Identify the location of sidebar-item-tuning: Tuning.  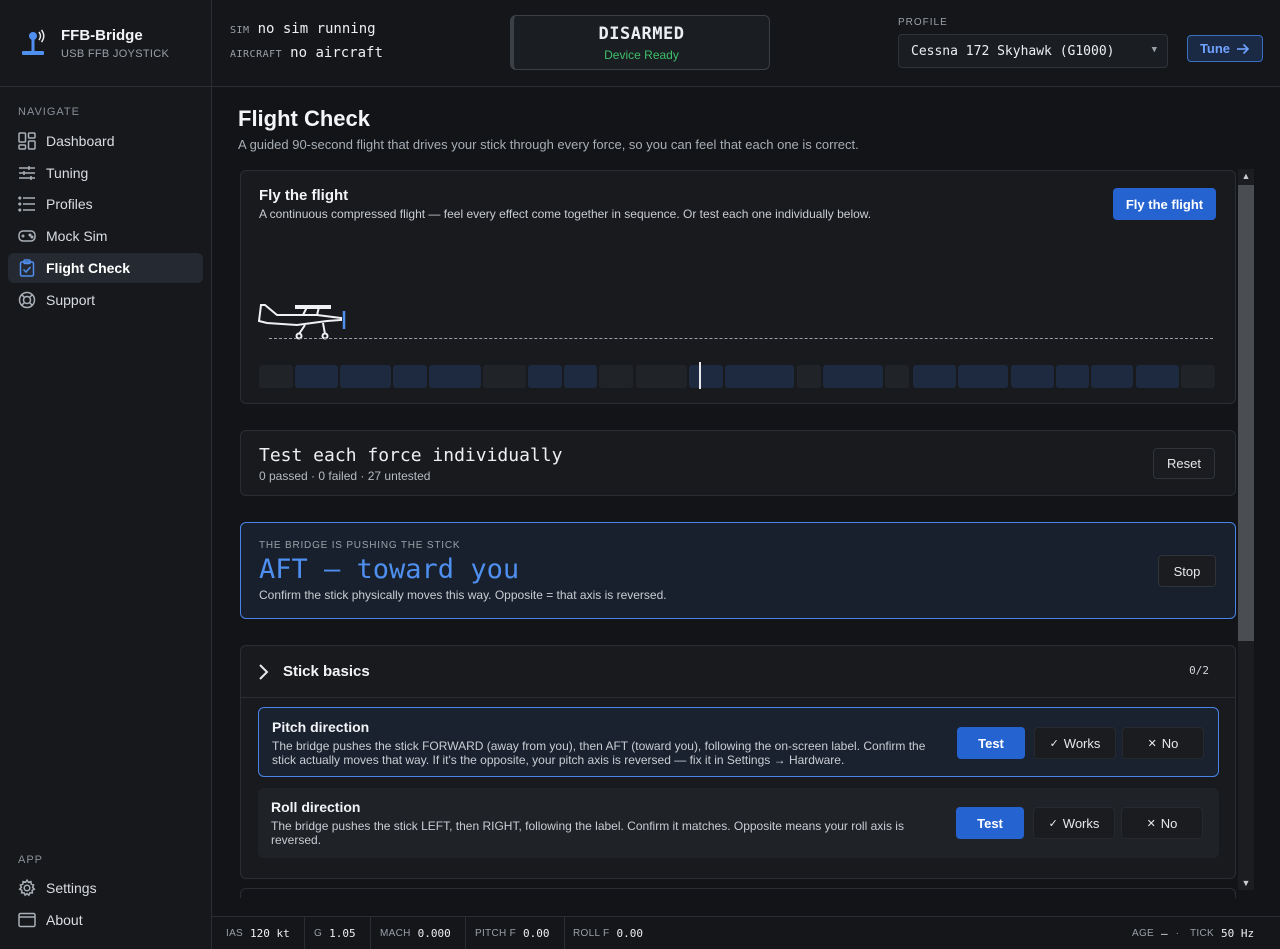
(105, 173).